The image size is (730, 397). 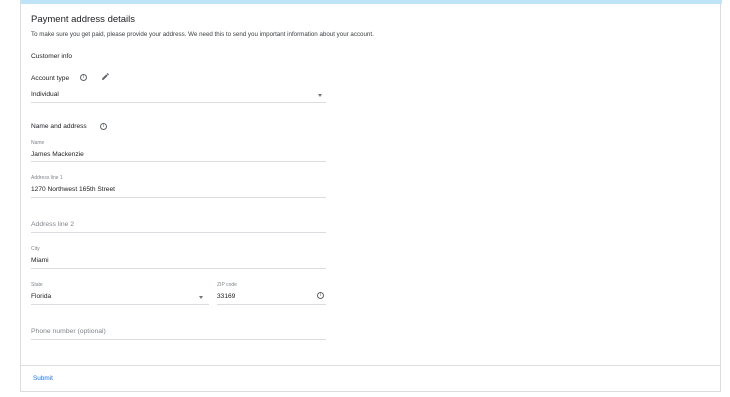 I want to click on state-field-label: State, so click(x=37, y=285).